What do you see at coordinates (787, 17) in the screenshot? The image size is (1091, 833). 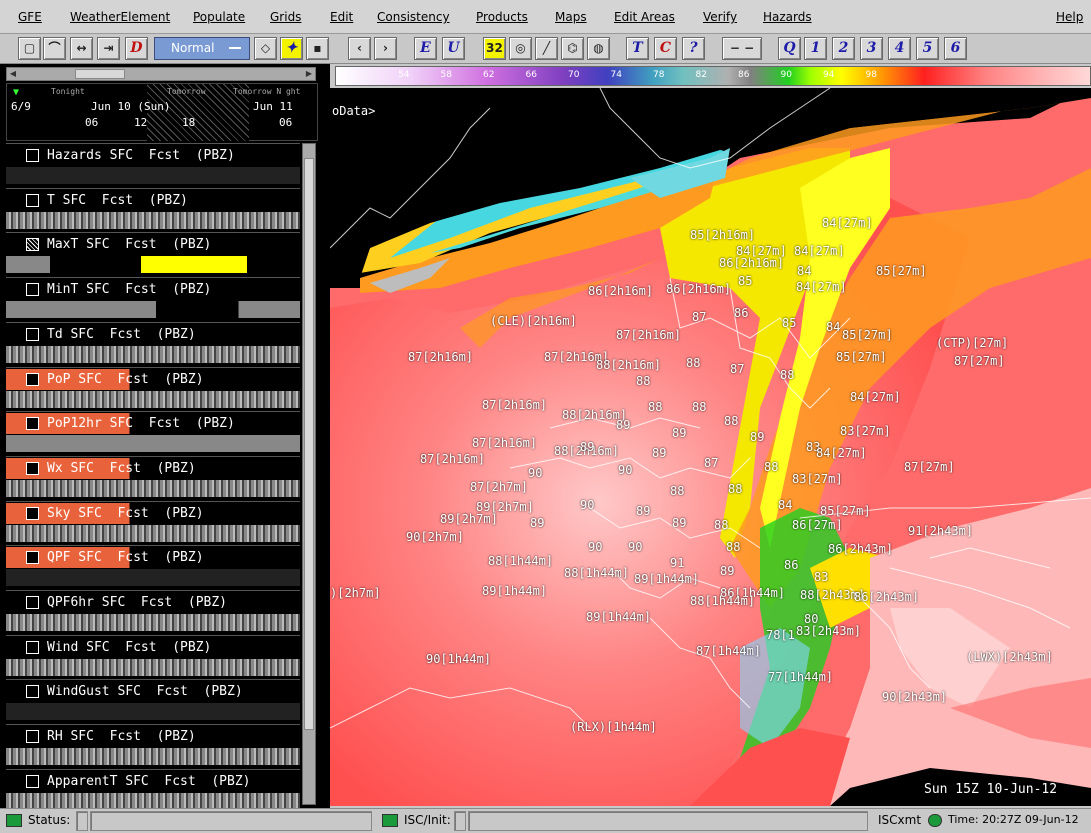 I see `menu-hazards: Hazards` at bounding box center [787, 17].